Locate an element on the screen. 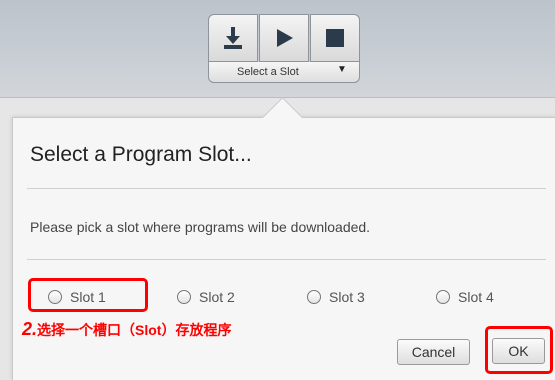  chevron-down-icon: ▼ is located at coordinates (342, 69).